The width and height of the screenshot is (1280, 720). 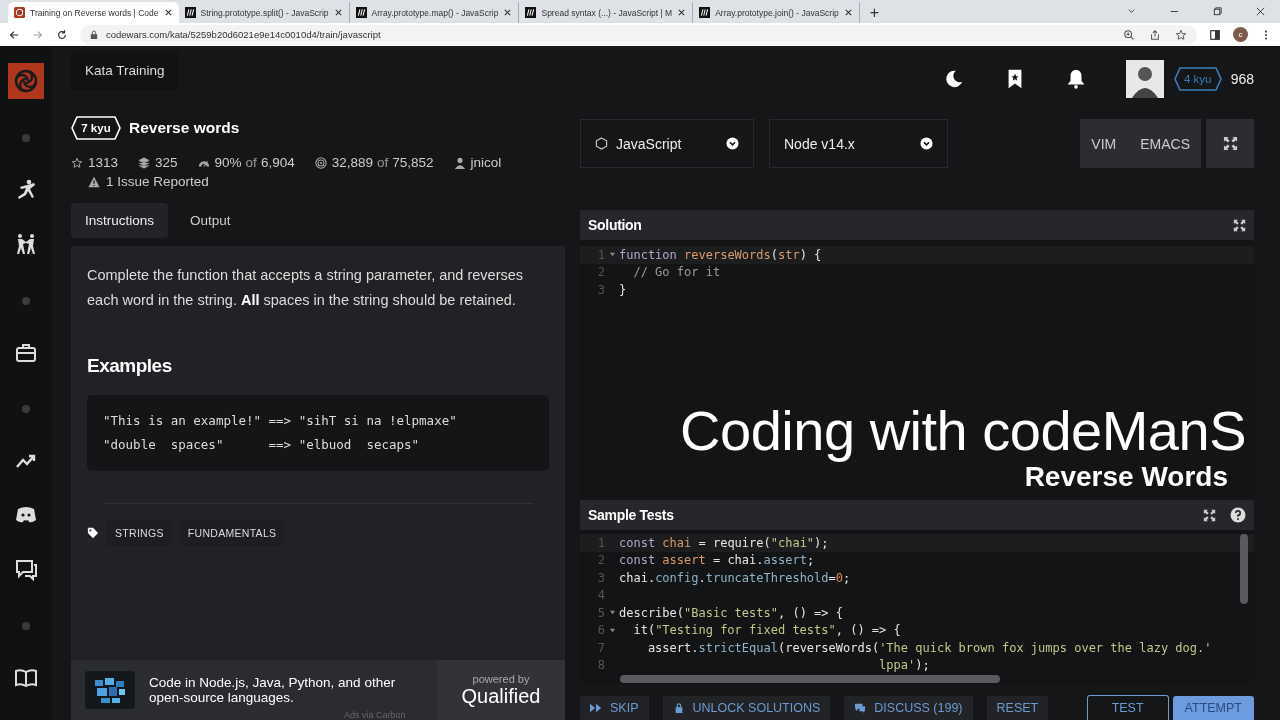 I want to click on avatar, so click(x=1144, y=79).